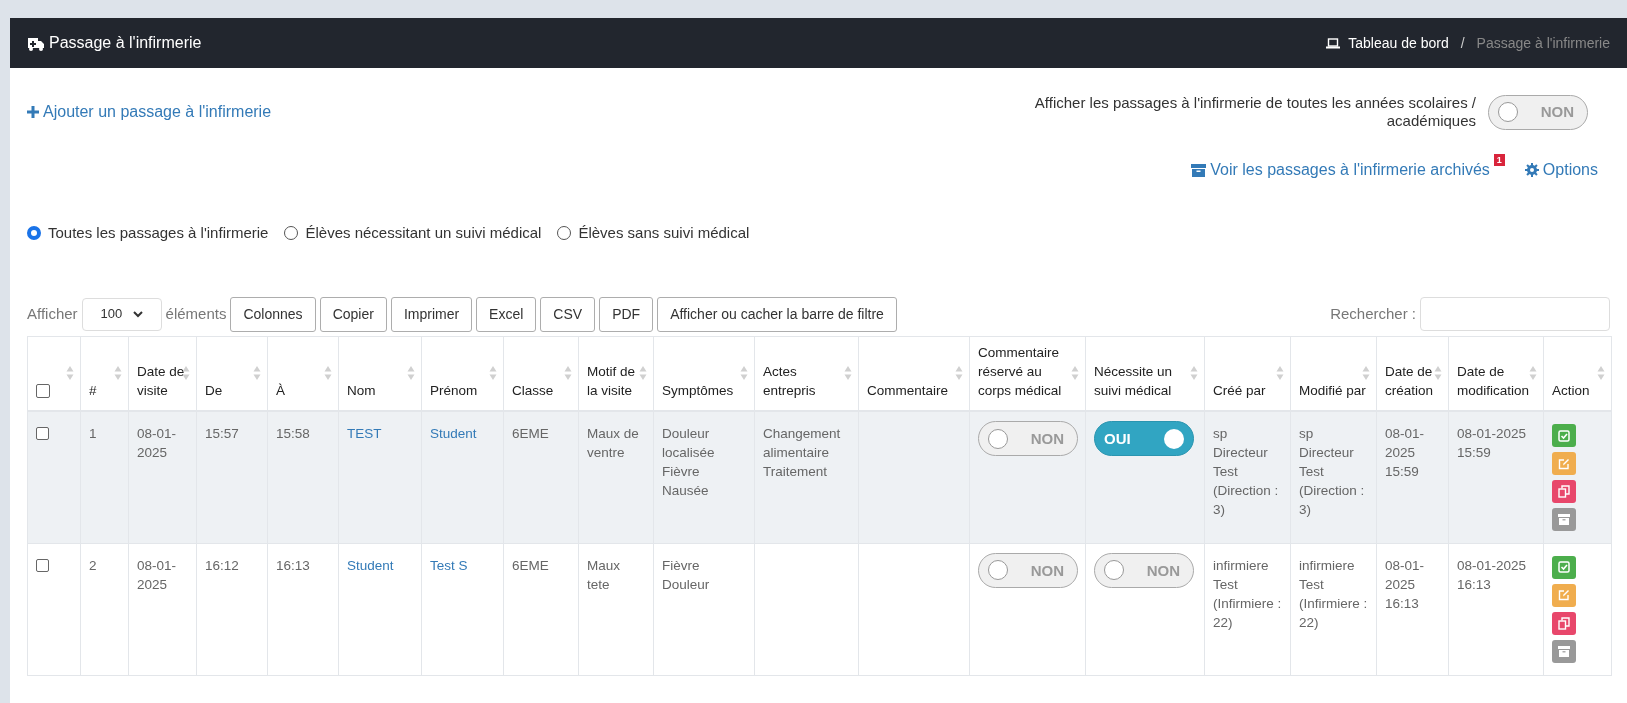 The width and height of the screenshot is (1627, 703). What do you see at coordinates (1373, 313) in the screenshot?
I see `search-label: Rechercher :` at bounding box center [1373, 313].